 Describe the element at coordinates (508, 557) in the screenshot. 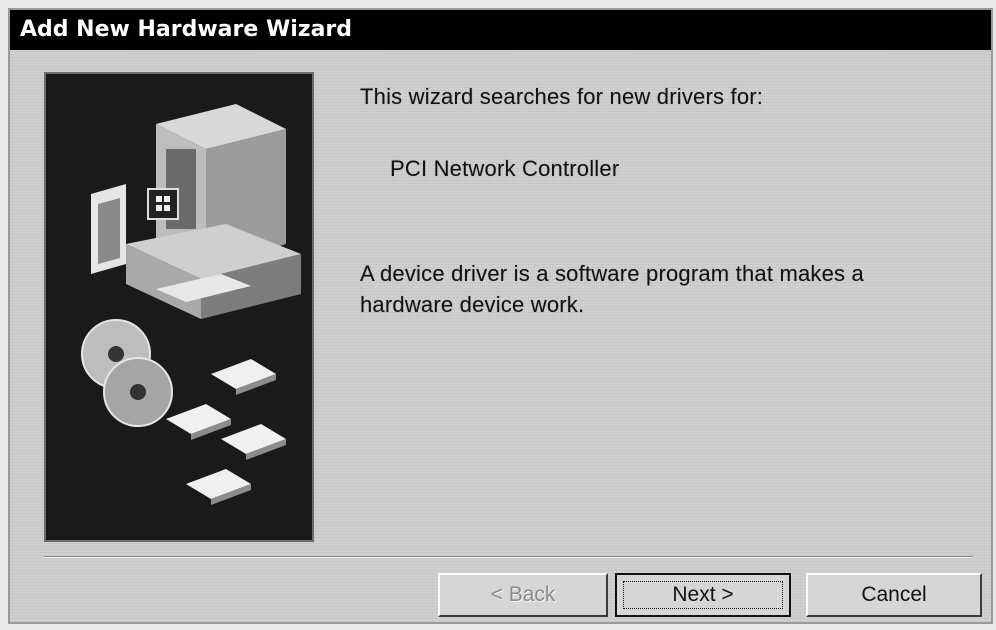

I see `separator` at that location.